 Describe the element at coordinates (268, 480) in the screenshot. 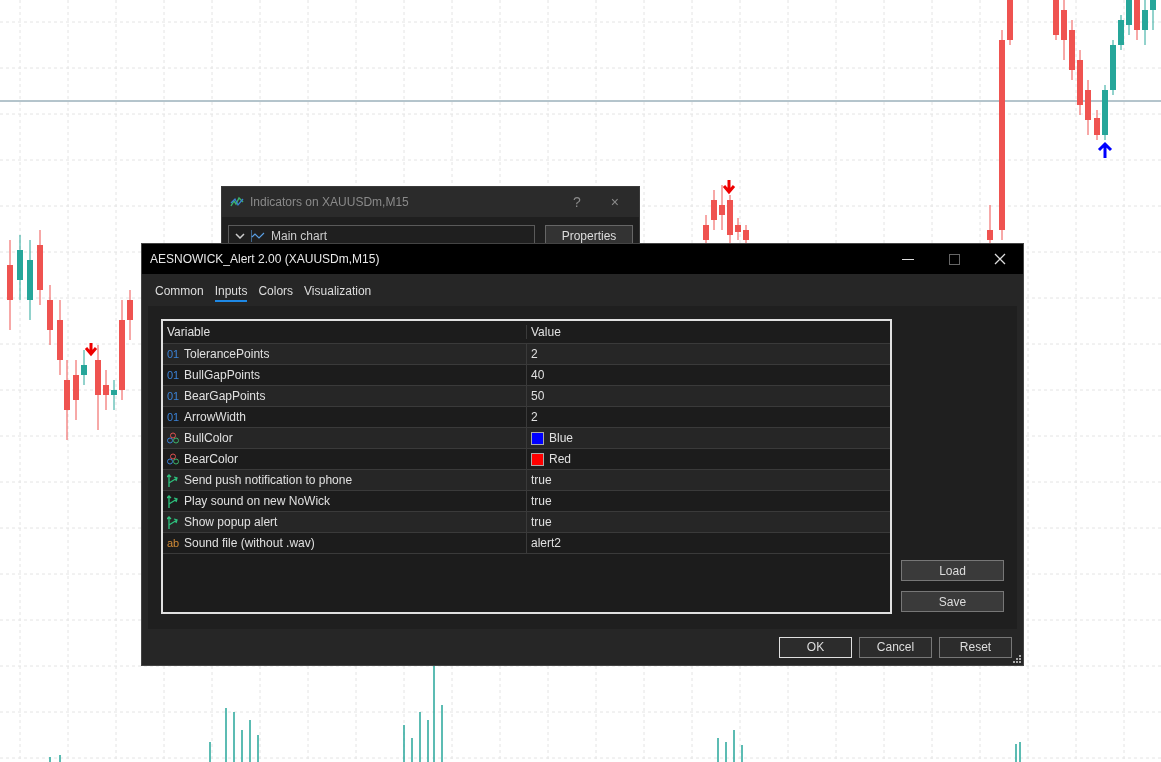

I see `variable-name: Send push notification to phone` at that location.